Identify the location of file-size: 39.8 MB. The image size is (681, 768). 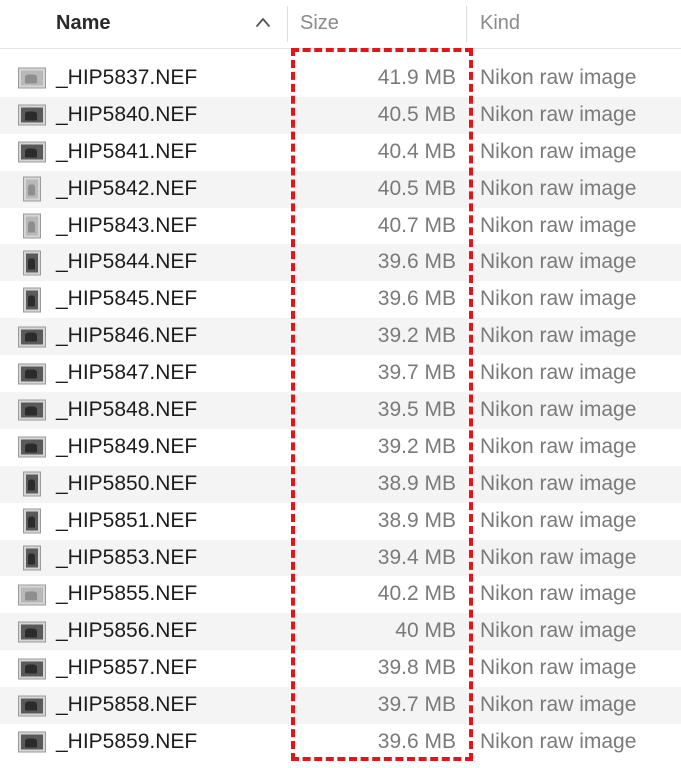
(416, 668).